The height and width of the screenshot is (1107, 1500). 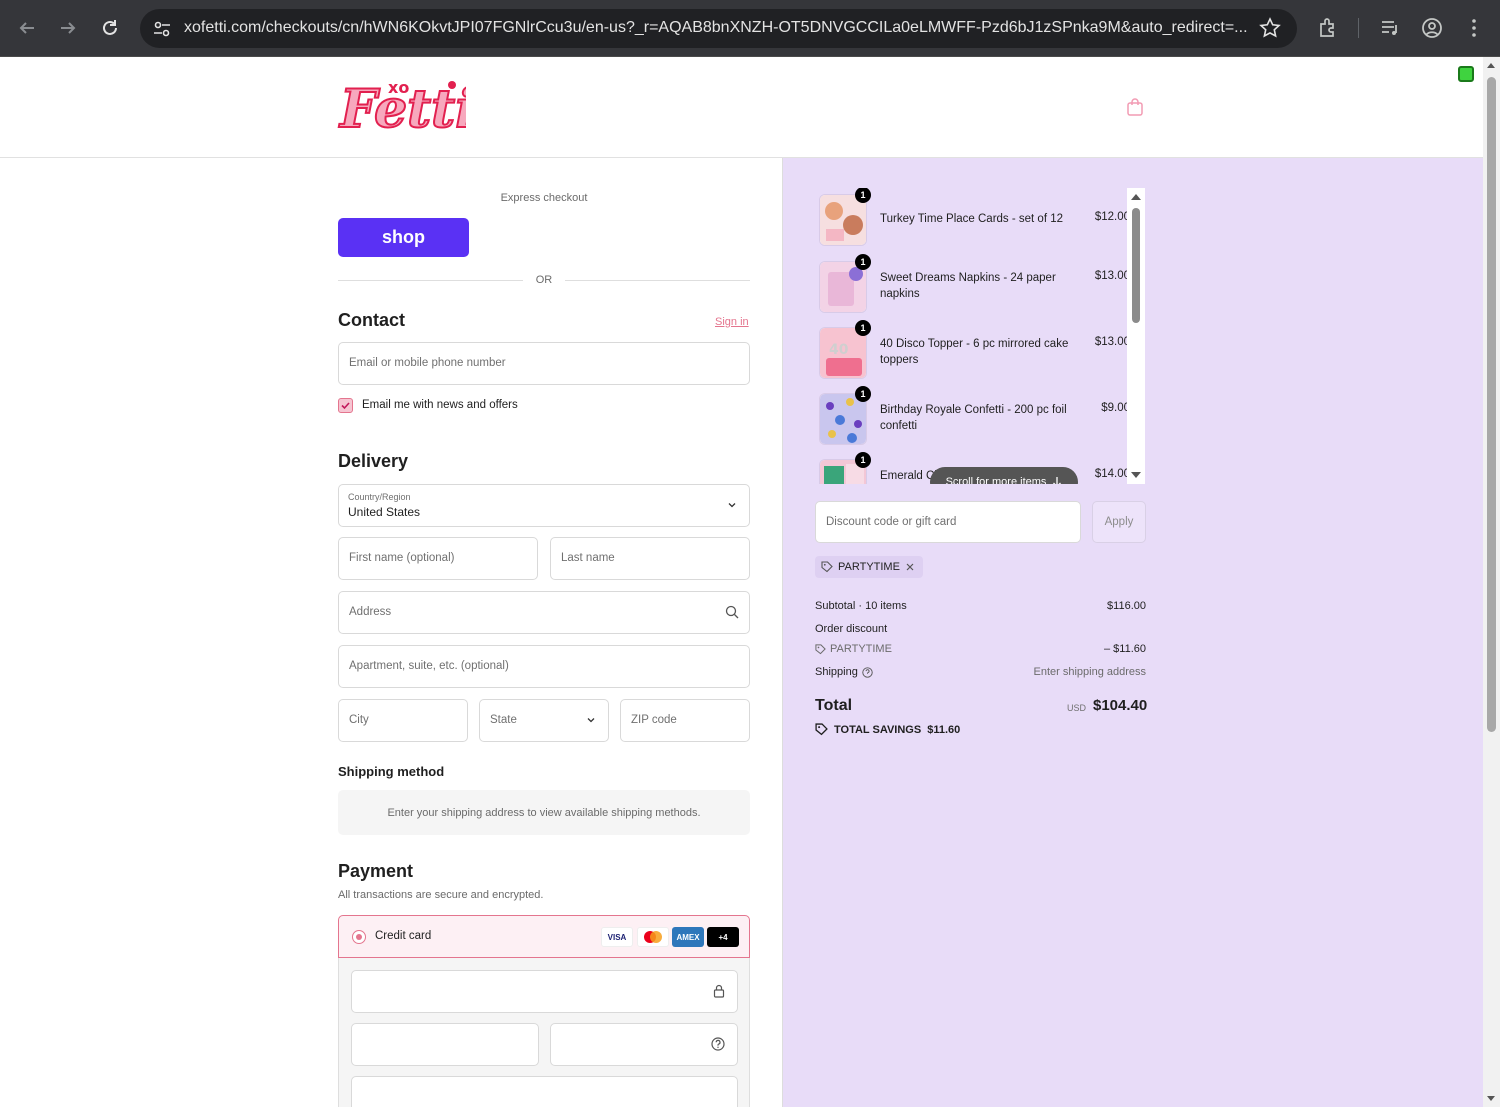 What do you see at coordinates (644, 1044) in the screenshot?
I see `security-code-field` at bounding box center [644, 1044].